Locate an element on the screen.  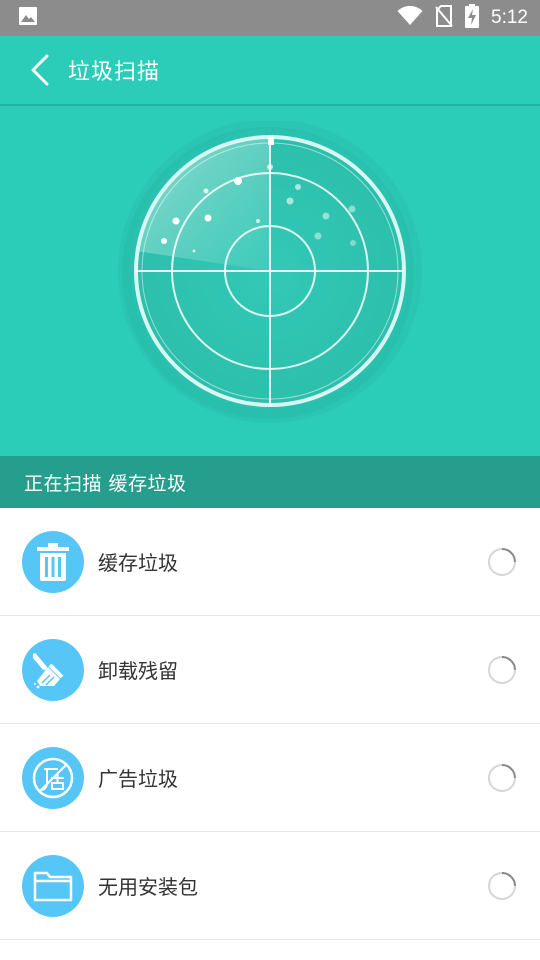
scan-status-text: 正在扫描 缓存垃圾 is located at coordinates (105, 483).